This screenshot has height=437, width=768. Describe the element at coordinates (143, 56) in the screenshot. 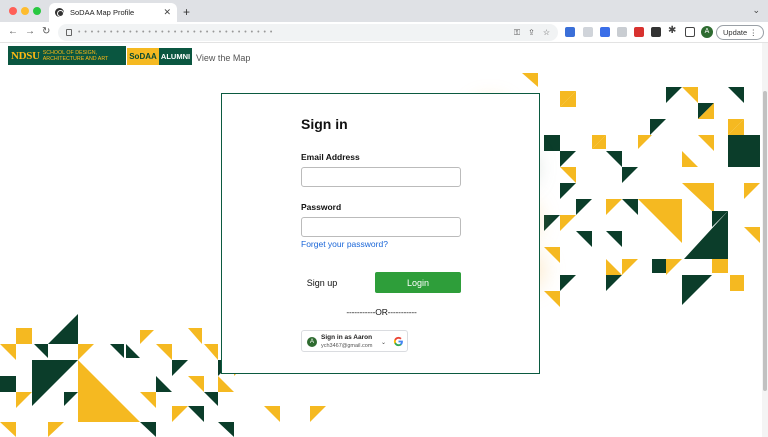

I see `sodaa-logo: SoDAA` at that location.